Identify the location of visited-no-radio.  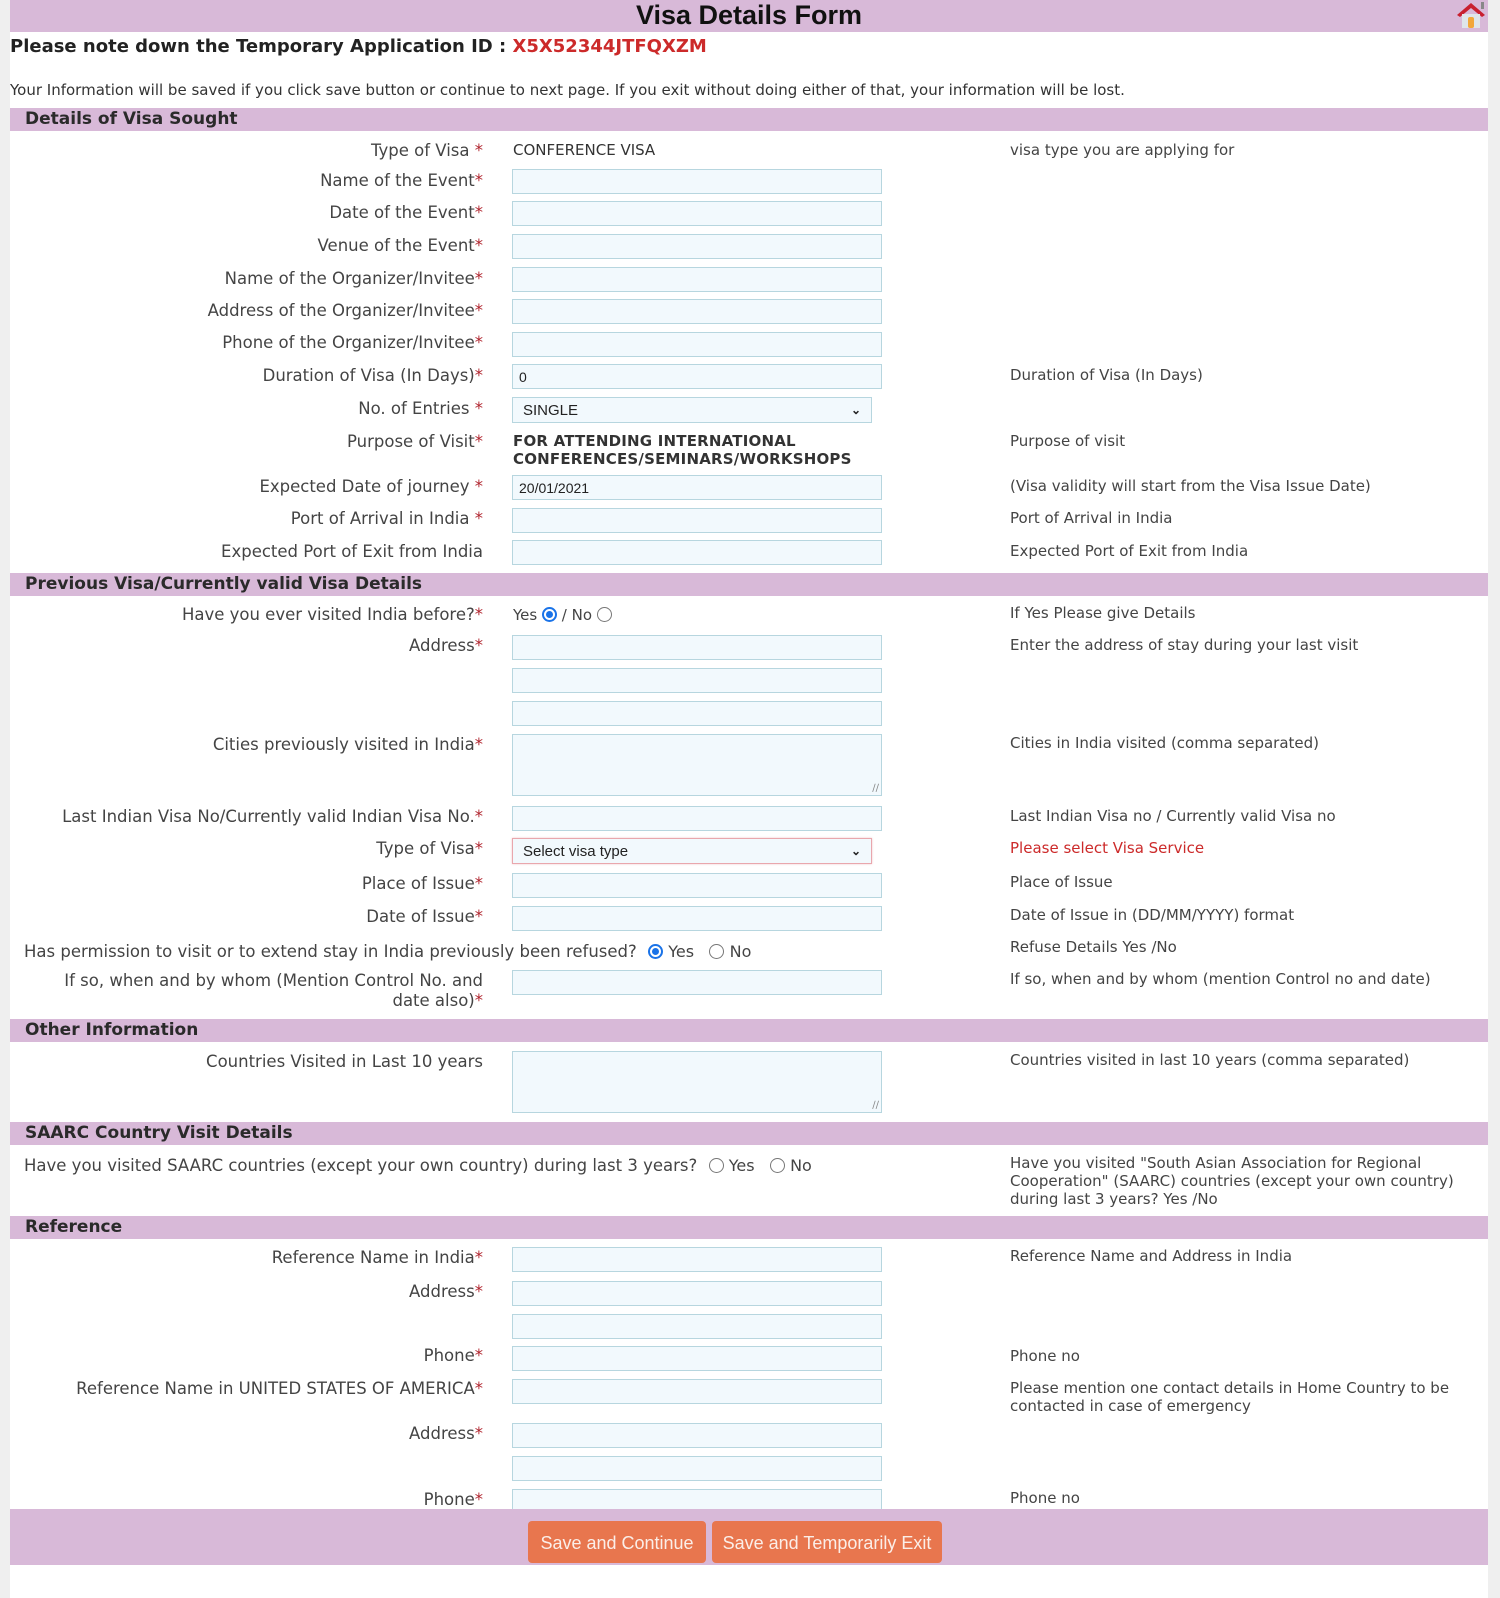
(604, 614).